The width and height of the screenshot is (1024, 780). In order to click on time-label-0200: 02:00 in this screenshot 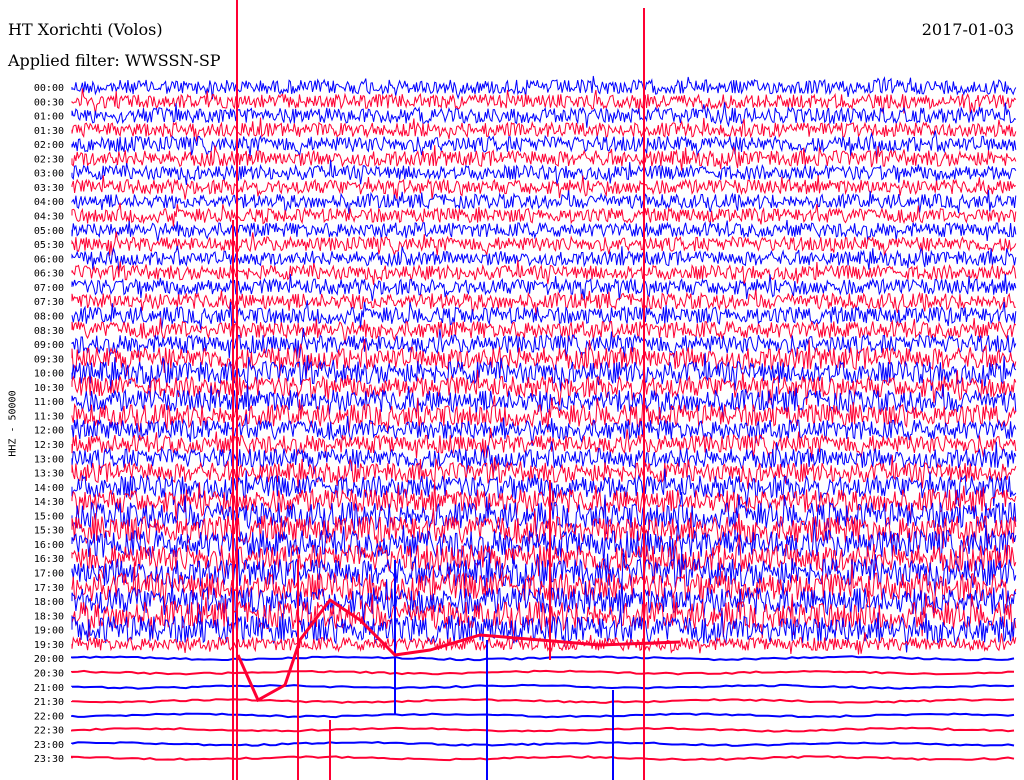, I will do `click(49, 145)`.